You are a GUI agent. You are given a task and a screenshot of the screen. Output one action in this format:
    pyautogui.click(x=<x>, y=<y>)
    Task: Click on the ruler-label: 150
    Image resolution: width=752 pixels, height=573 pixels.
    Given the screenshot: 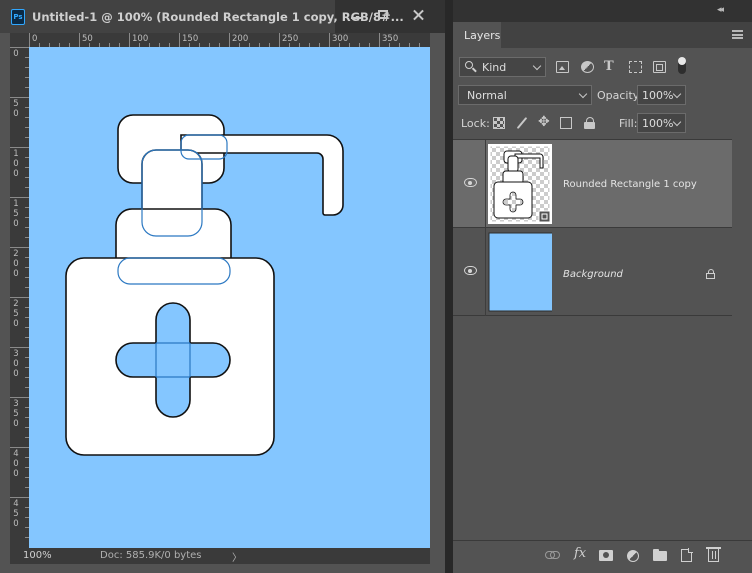 What is the action you would take?
    pyautogui.click(x=16, y=214)
    